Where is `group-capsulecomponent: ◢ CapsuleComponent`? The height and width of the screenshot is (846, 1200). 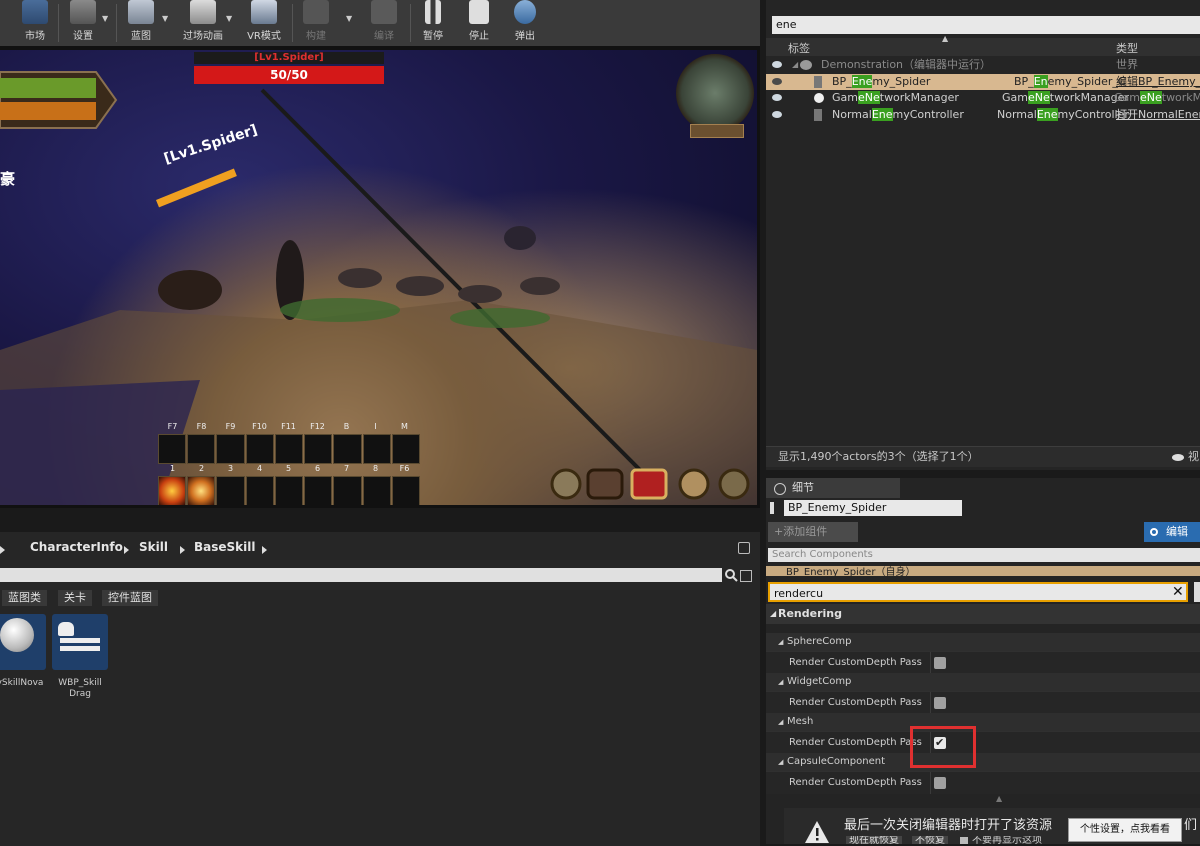
group-capsulecomponent: ◢ CapsuleComponent is located at coordinates (983, 762).